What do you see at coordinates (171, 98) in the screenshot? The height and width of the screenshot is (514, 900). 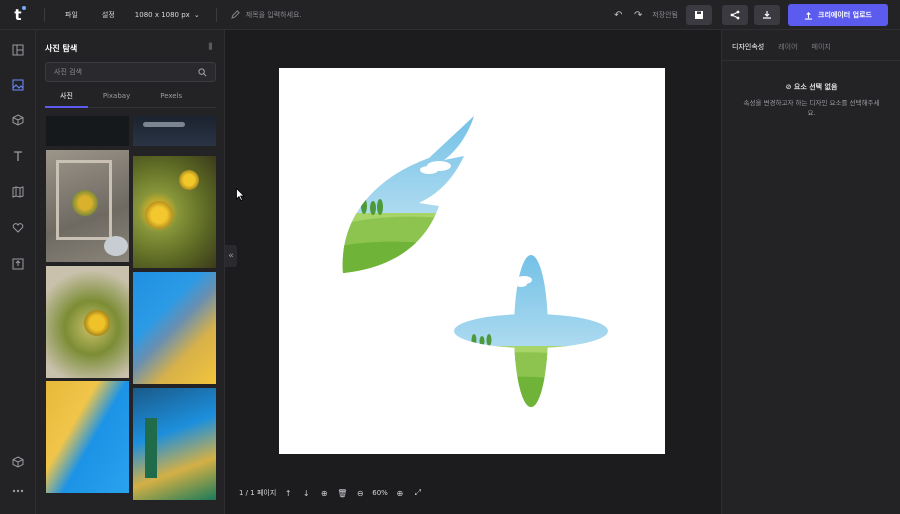 I see `tab-pexels: Pexels` at bounding box center [171, 98].